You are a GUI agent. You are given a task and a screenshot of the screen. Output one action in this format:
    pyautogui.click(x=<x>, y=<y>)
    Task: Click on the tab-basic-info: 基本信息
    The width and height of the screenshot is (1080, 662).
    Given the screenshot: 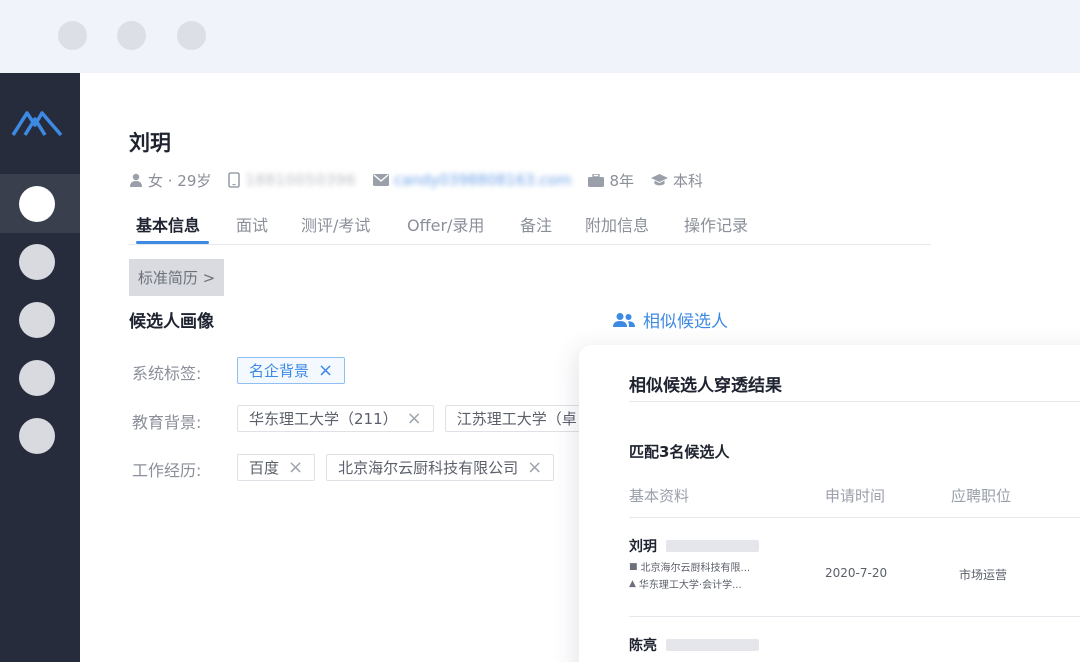 What is the action you would take?
    pyautogui.click(x=168, y=224)
    